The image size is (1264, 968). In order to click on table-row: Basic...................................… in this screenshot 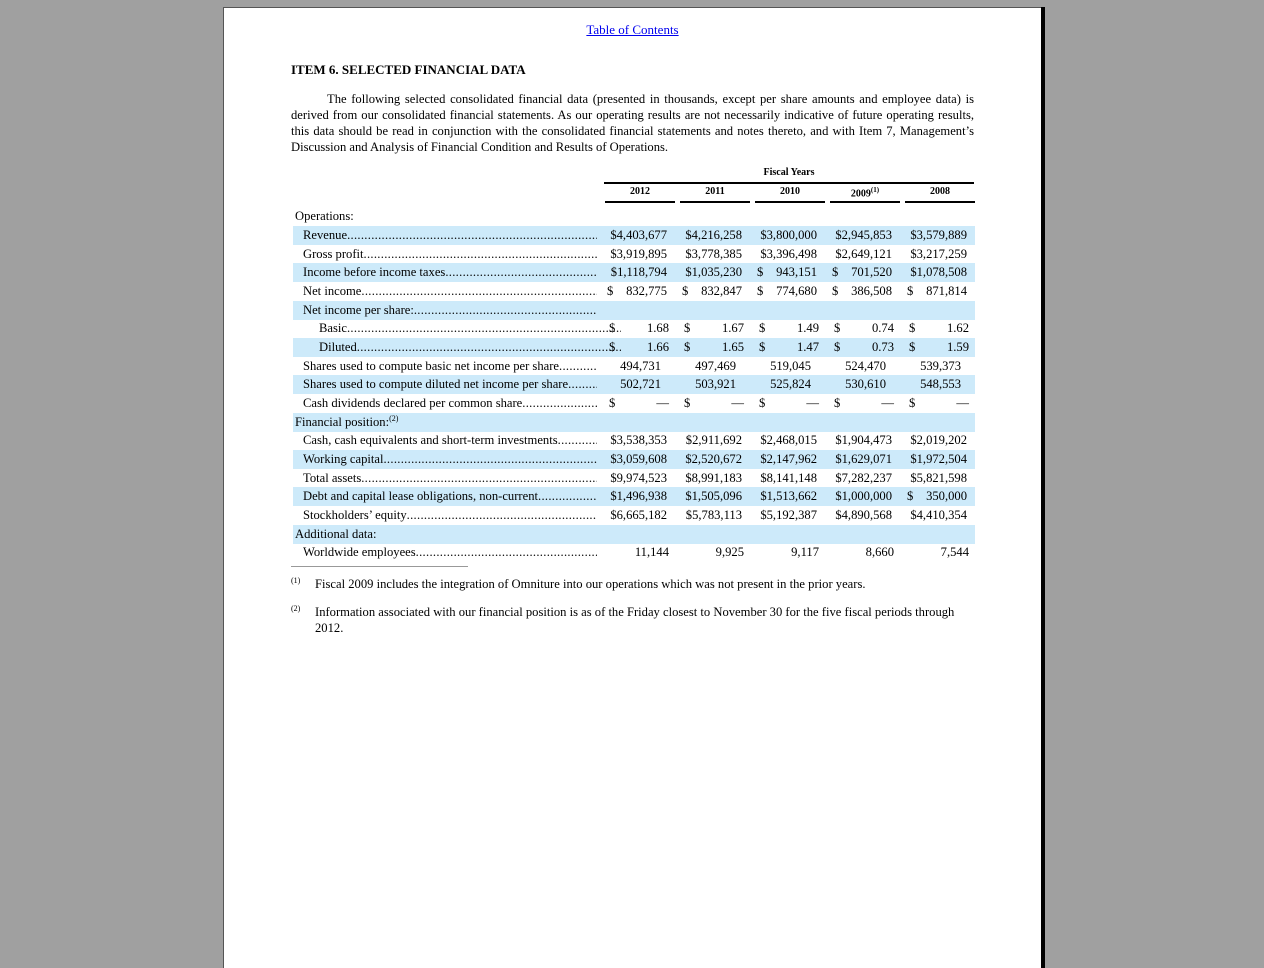, I will do `click(634, 328)`.